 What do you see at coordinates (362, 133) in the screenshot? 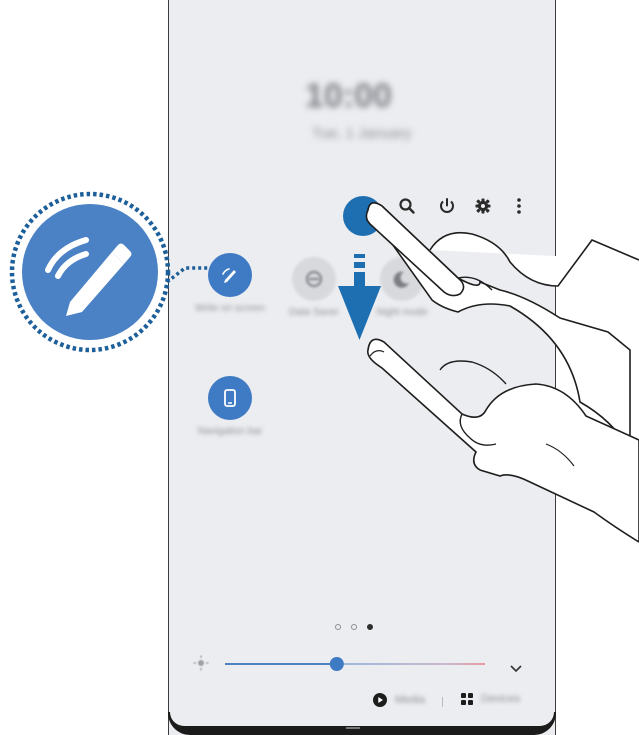
I see `date-text: Tue, 1 January` at bounding box center [362, 133].